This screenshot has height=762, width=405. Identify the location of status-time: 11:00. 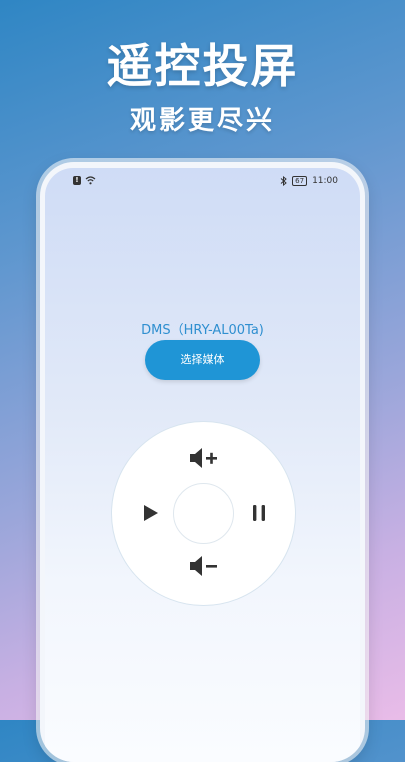
(325, 181).